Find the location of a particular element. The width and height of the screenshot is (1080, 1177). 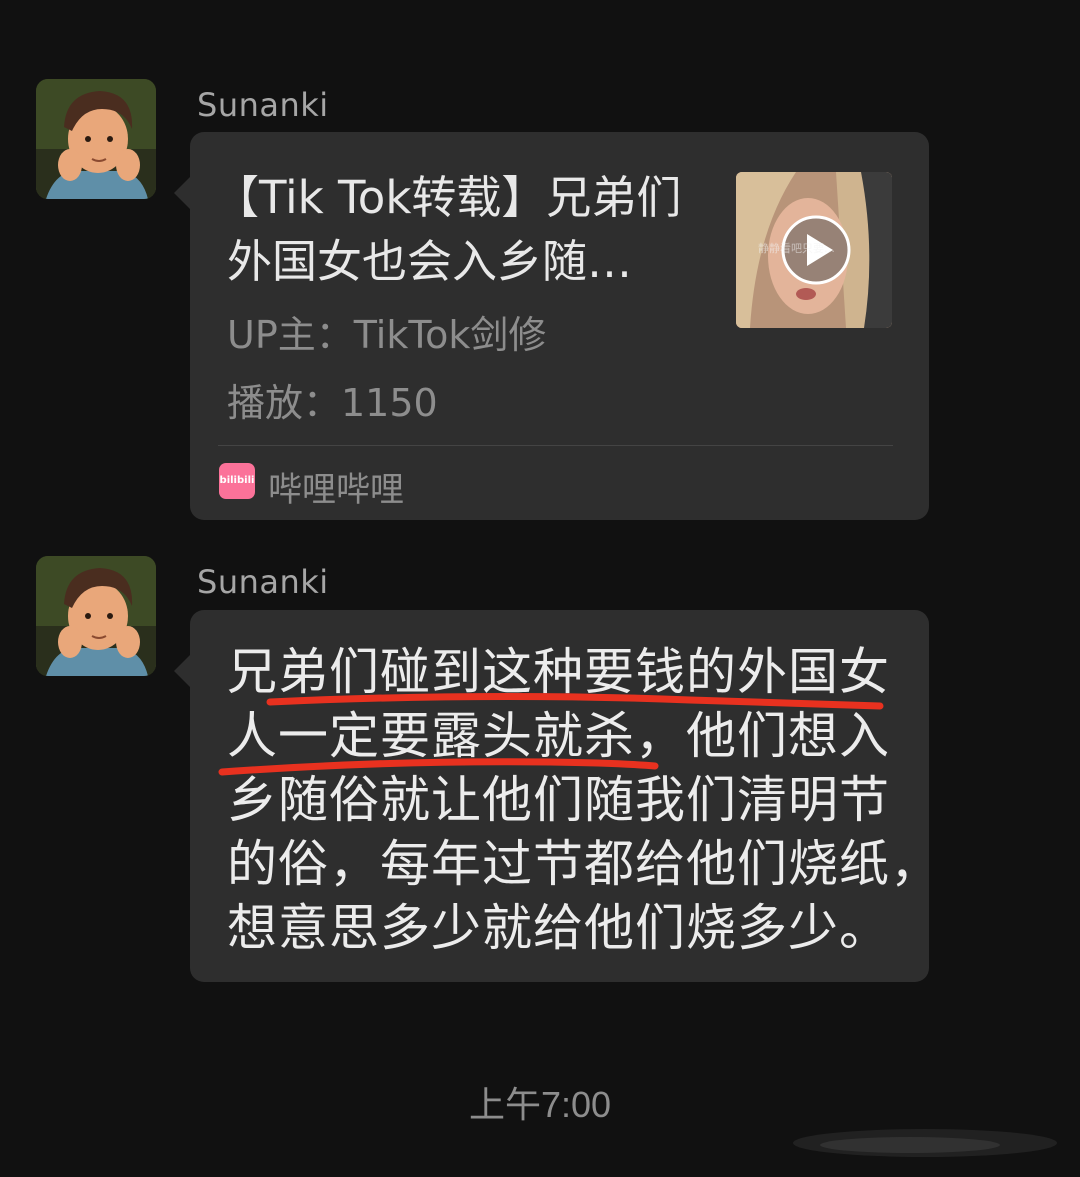

bilibili-icon: bilibili is located at coordinates (237, 481).